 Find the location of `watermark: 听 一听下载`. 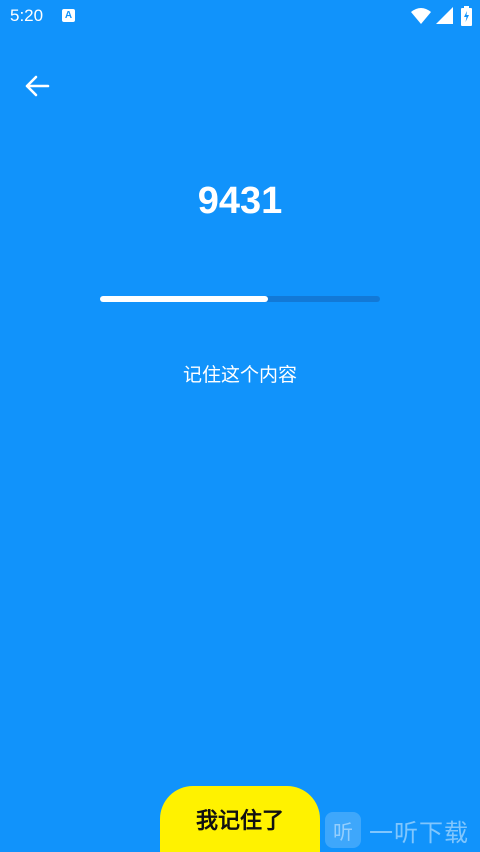

watermark: 听 一听下载 is located at coordinates (397, 830).